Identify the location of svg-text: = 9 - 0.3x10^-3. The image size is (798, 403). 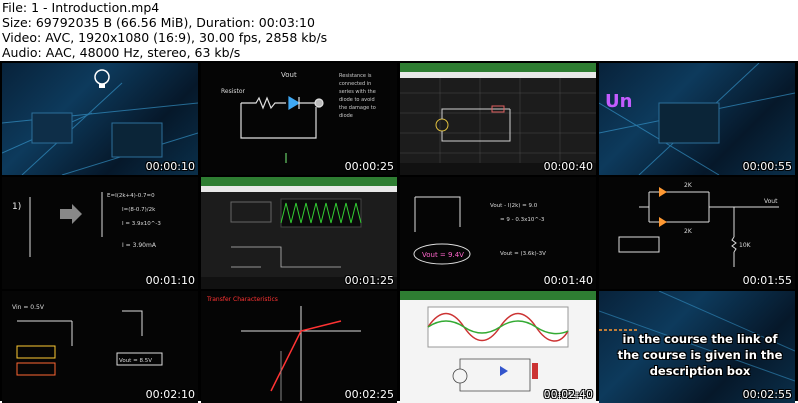
(522, 220).